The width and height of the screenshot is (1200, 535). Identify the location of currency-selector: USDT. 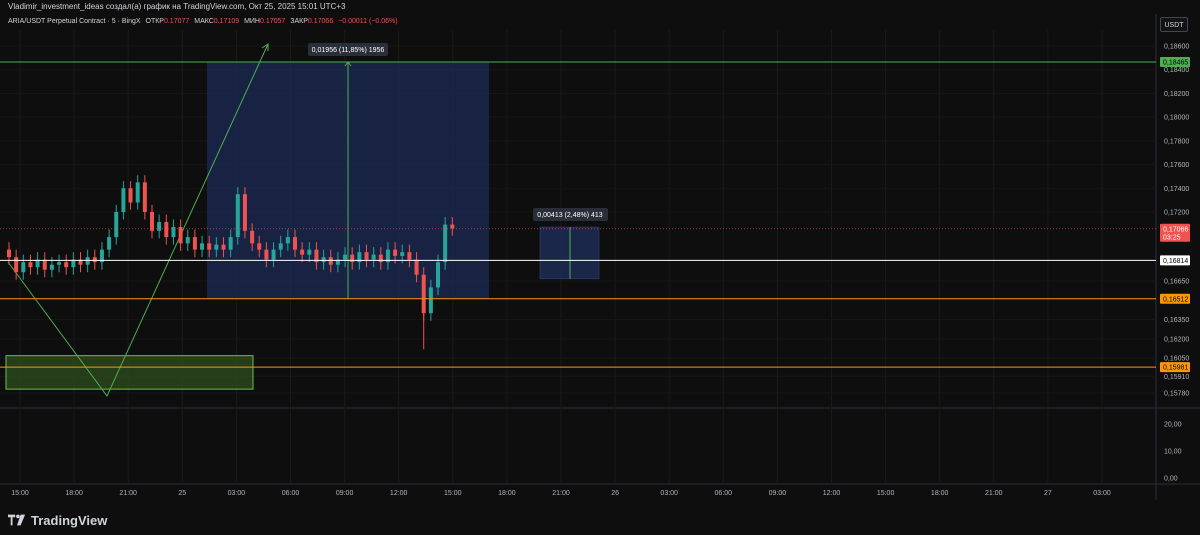
(1174, 24).